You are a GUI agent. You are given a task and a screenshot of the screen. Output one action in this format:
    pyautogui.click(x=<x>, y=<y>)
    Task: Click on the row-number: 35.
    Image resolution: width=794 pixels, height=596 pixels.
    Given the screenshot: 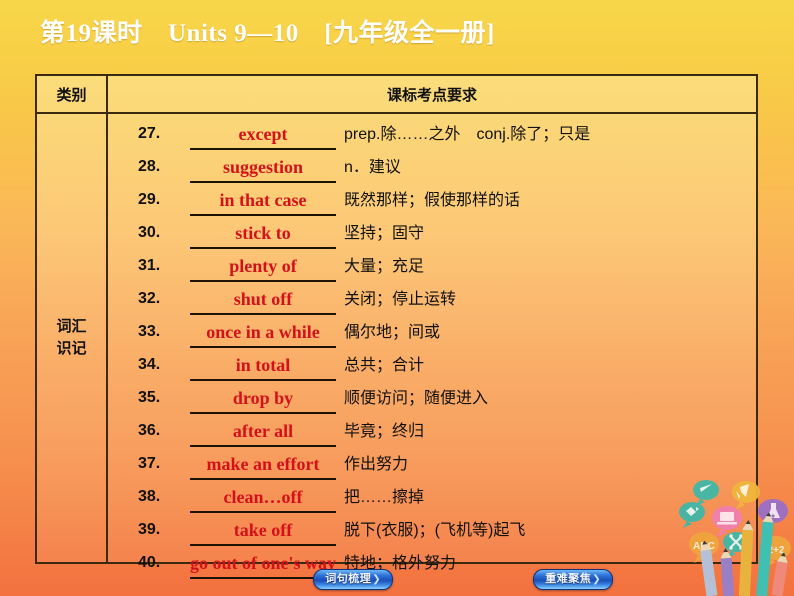 What is the action you would take?
    pyautogui.click(x=149, y=397)
    